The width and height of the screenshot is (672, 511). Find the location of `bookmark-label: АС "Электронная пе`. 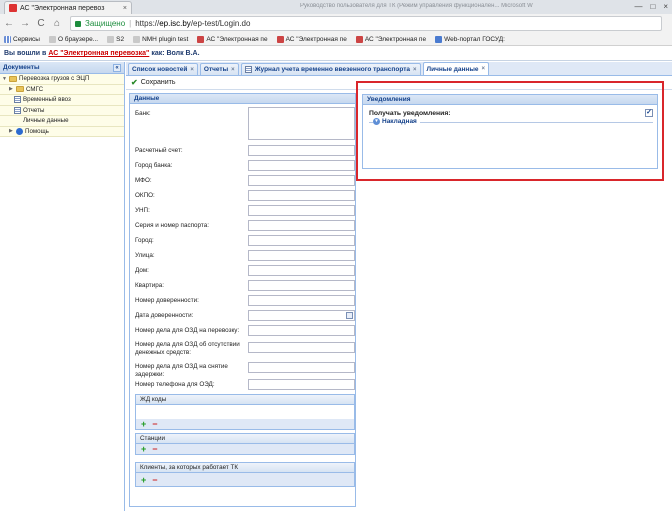

bookmark-label: АС "Электронная пе is located at coordinates (395, 39).